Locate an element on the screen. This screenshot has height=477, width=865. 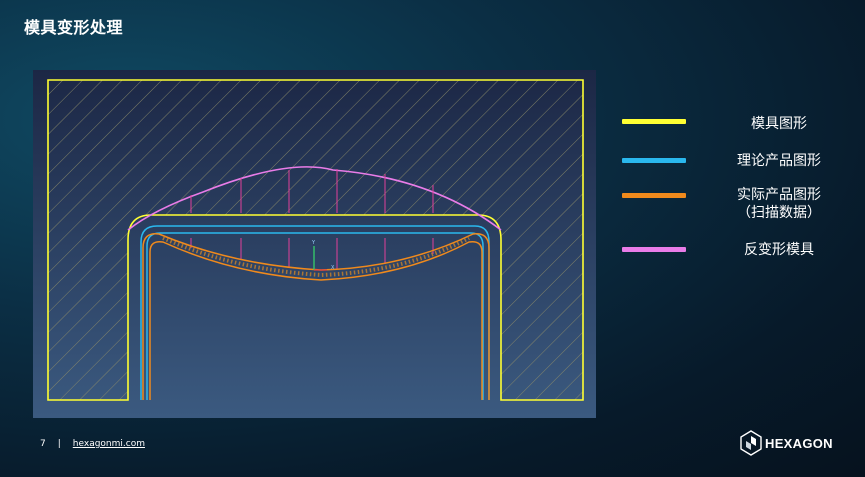
legend-swatch-mold is located at coordinates (654, 121).